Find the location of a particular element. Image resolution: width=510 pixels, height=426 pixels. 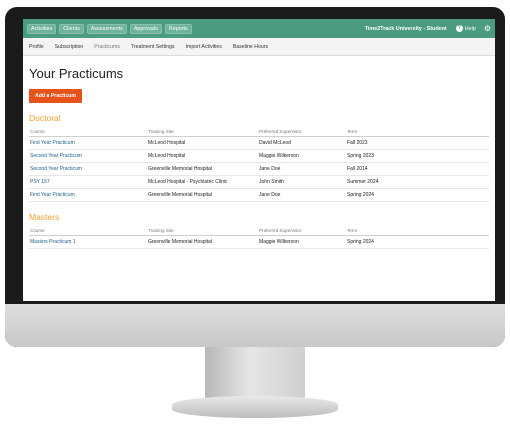

page-title: Your Practicums is located at coordinates (76, 73).